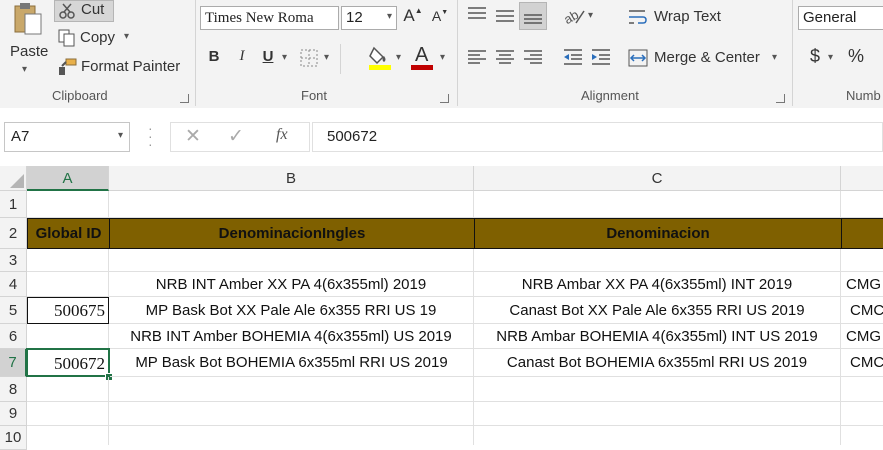  What do you see at coordinates (67, 137) in the screenshot?
I see `name-box: A7 ▾` at bounding box center [67, 137].